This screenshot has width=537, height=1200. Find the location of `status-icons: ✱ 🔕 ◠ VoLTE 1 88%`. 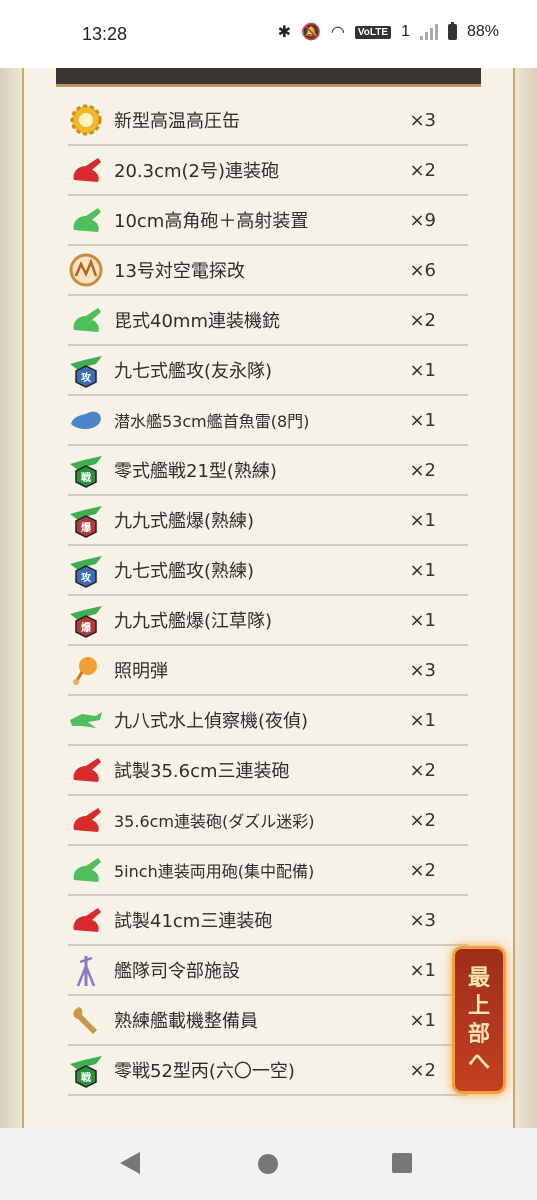

status-icons: ✱ 🔕 ◠ VoLTE 1 88% is located at coordinates (388, 32).